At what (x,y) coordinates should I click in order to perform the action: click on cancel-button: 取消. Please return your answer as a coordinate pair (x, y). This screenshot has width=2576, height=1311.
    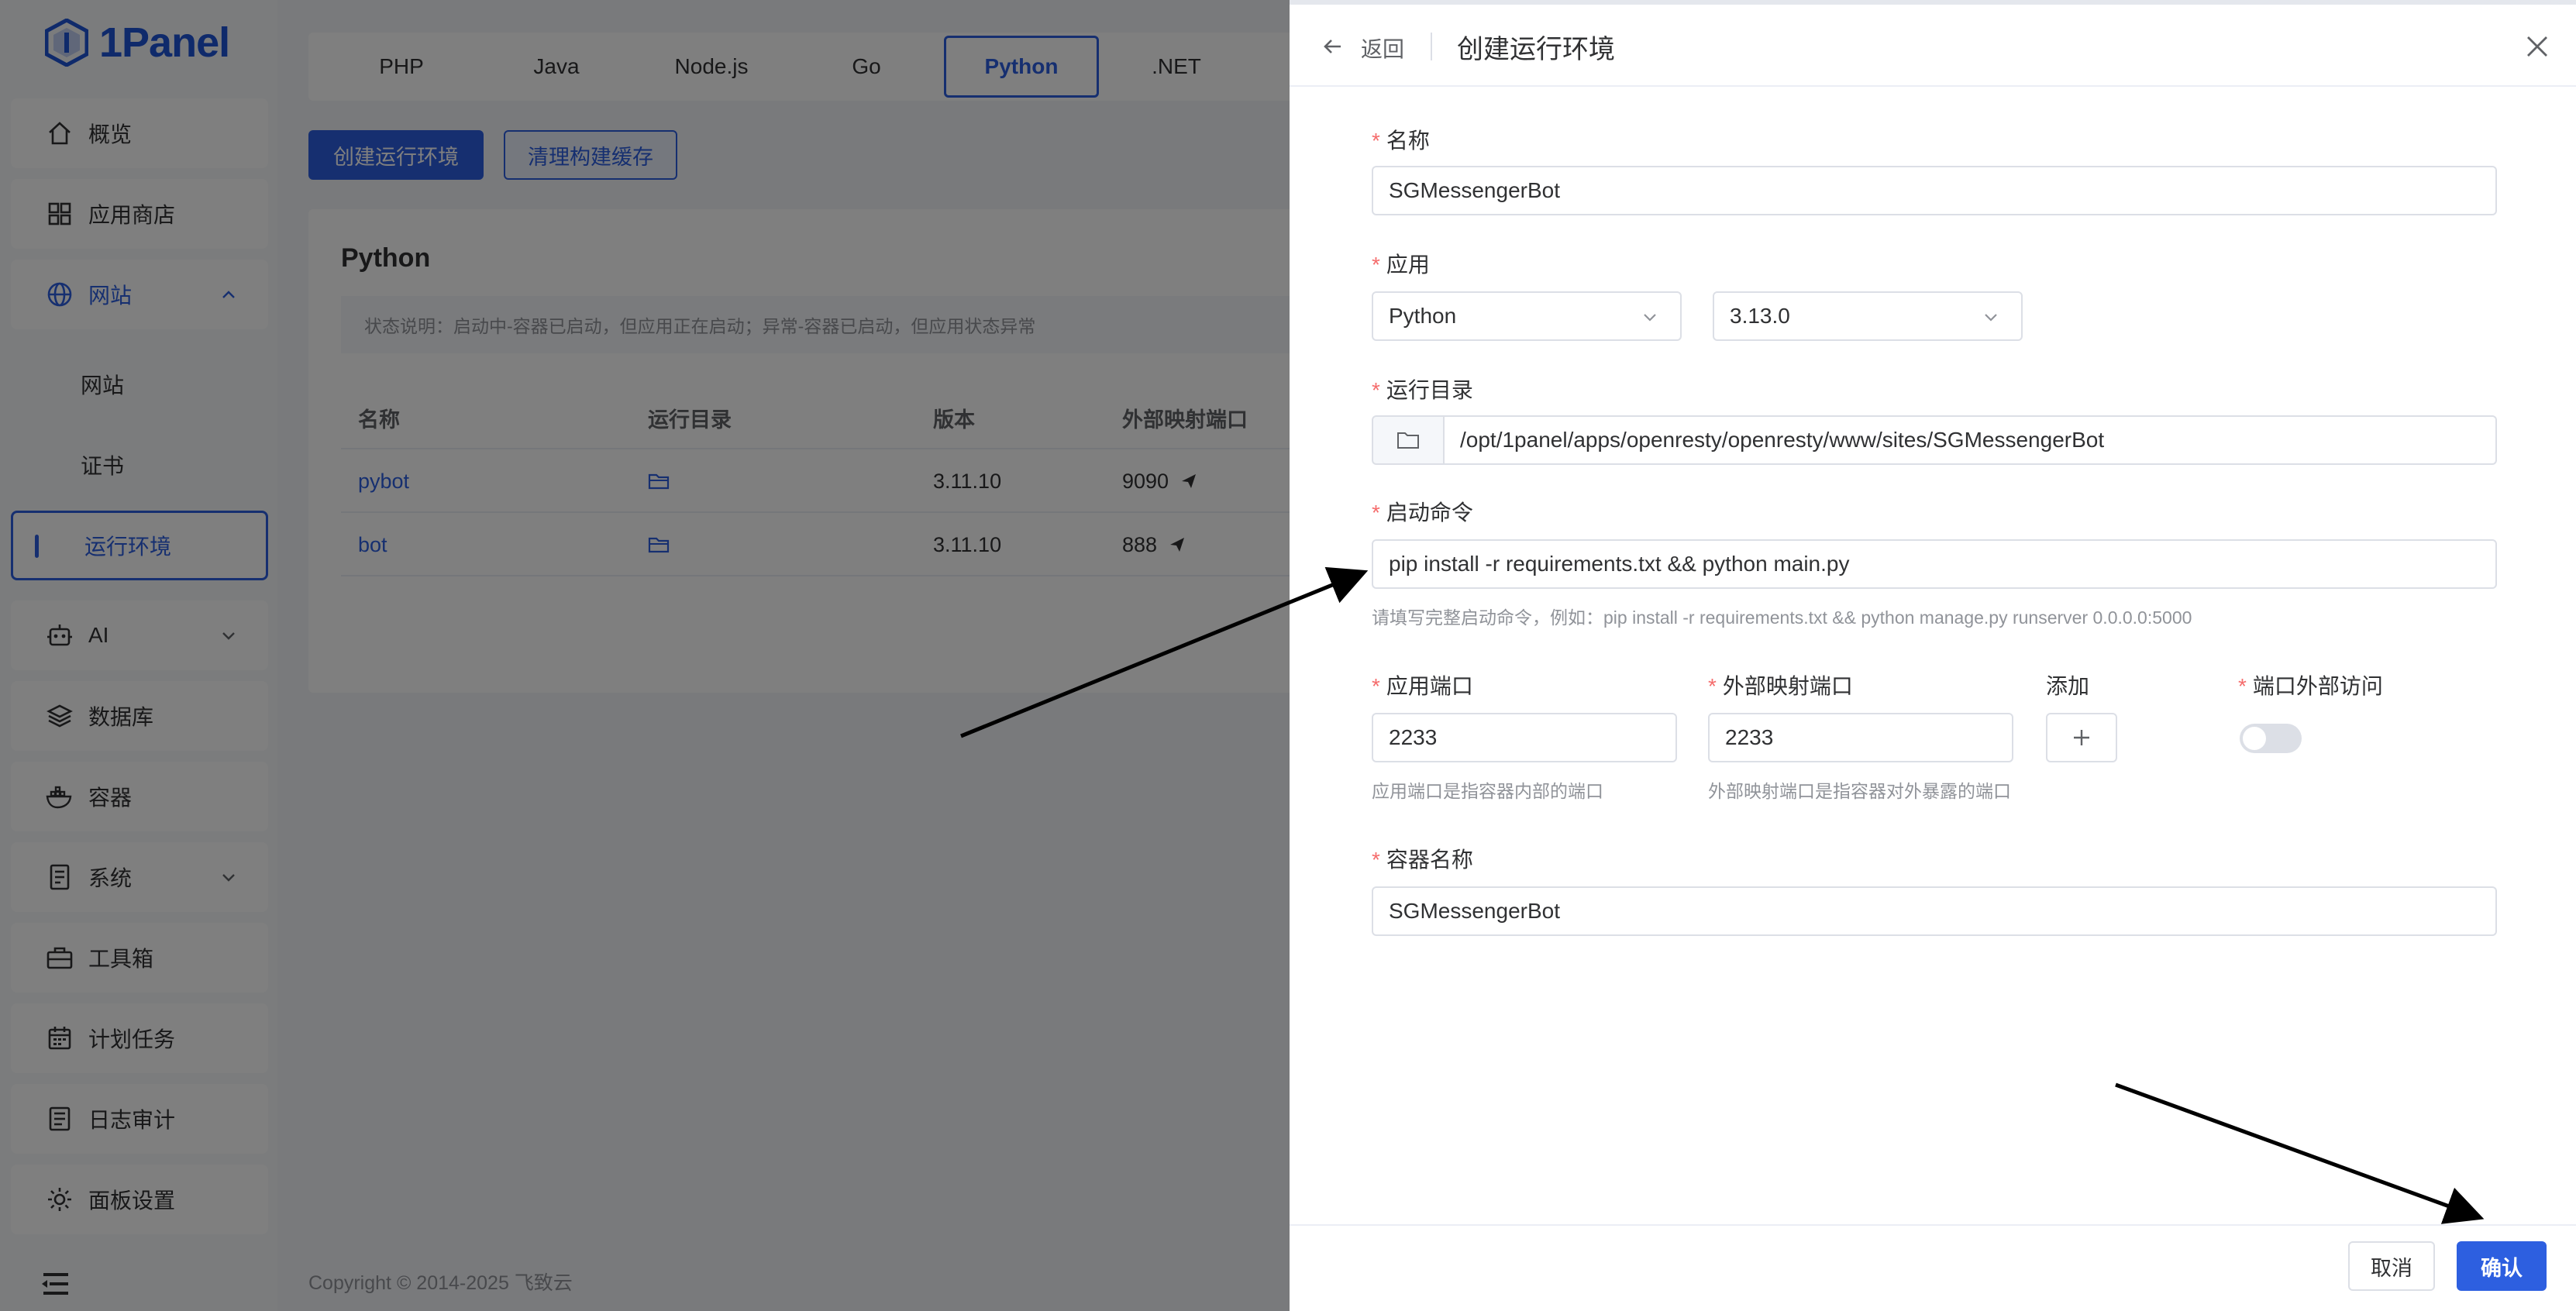
    Looking at the image, I should click on (2391, 1266).